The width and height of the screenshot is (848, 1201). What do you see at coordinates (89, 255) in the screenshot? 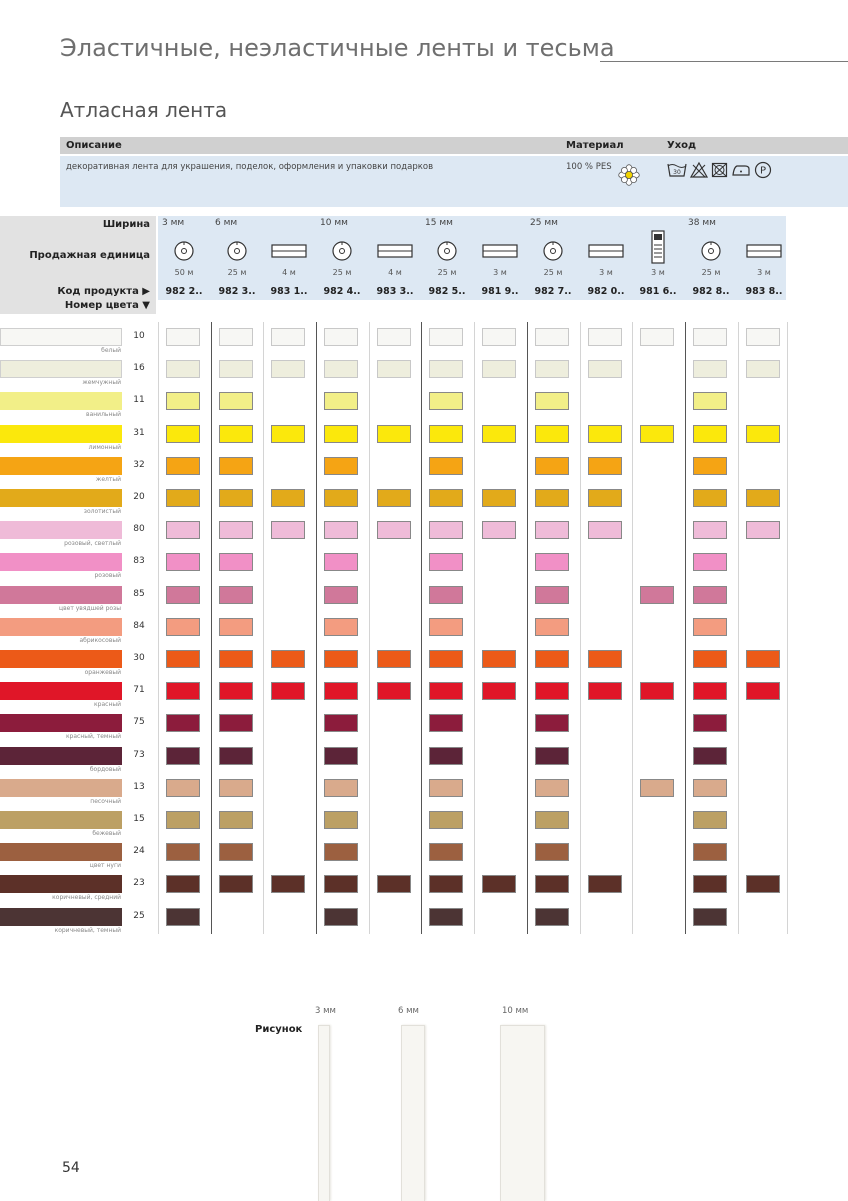
I see `unit-label: Продажная единица` at bounding box center [89, 255].